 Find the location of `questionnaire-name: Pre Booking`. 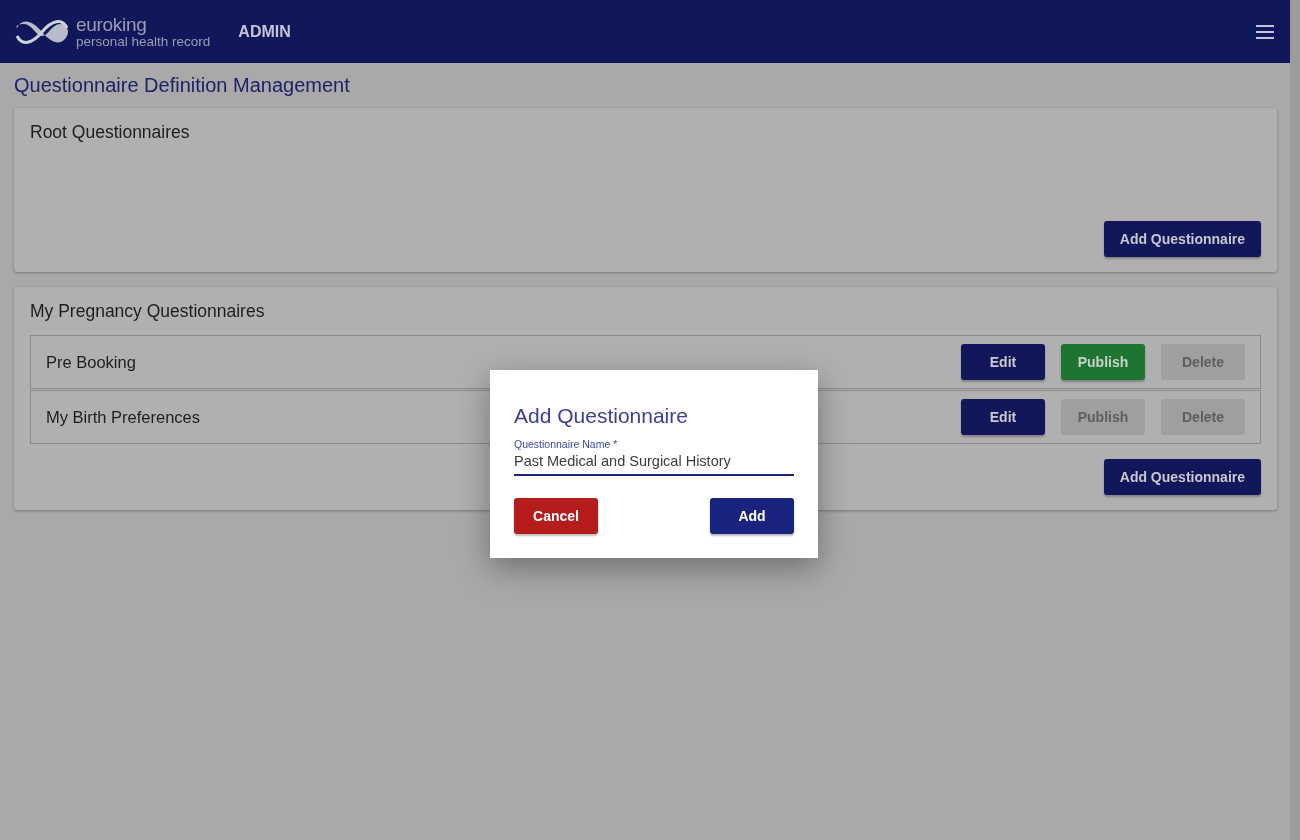

questionnaire-name: Pre Booking is located at coordinates (91, 362).